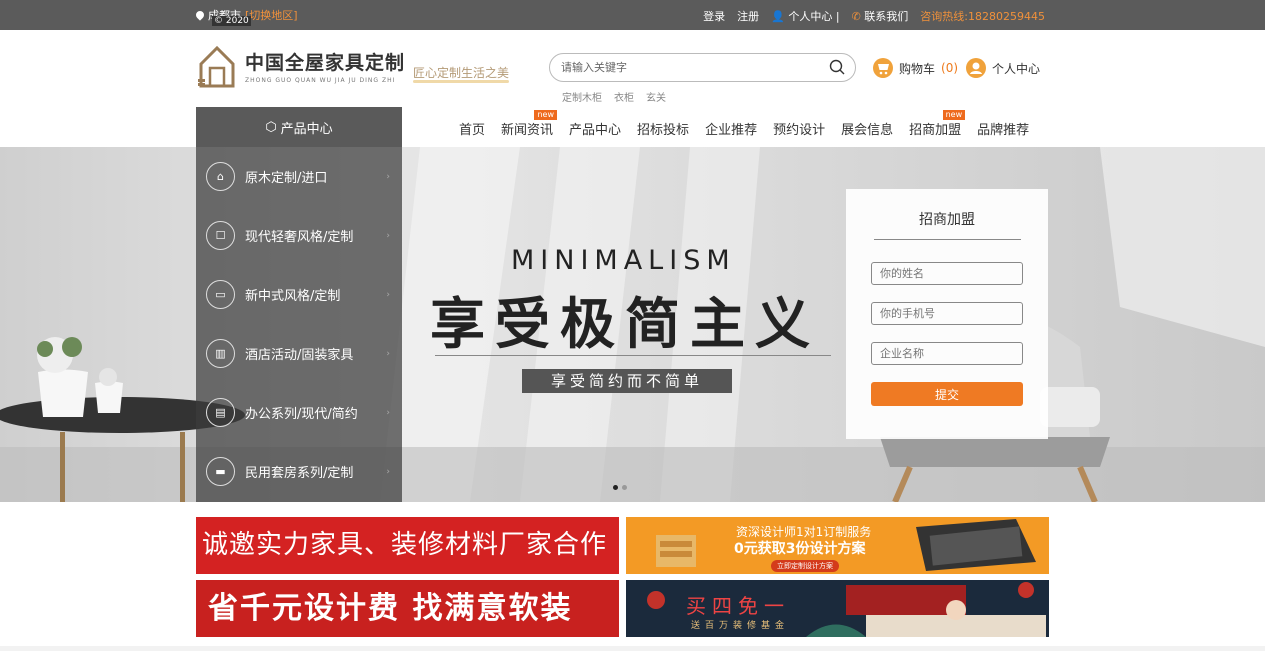 Image resolution: width=1265 pixels, height=651 pixels. What do you see at coordinates (633, 355) in the screenshot?
I see `banner-divider` at bounding box center [633, 355].